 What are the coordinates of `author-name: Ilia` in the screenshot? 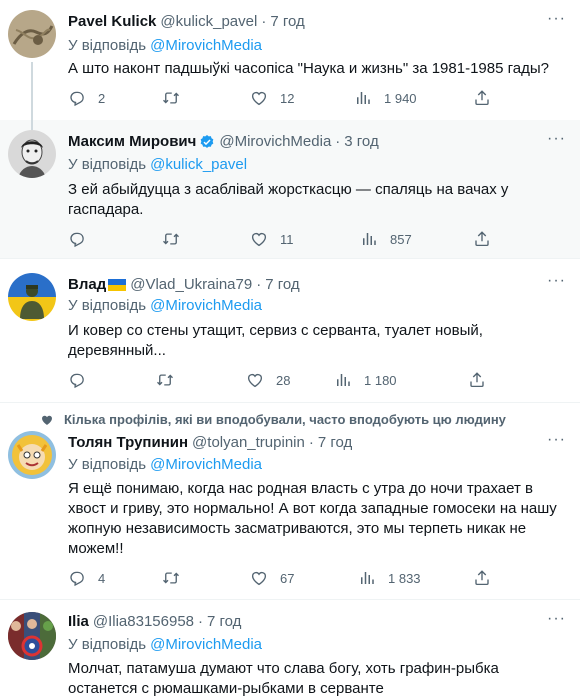 It's located at (78, 621).